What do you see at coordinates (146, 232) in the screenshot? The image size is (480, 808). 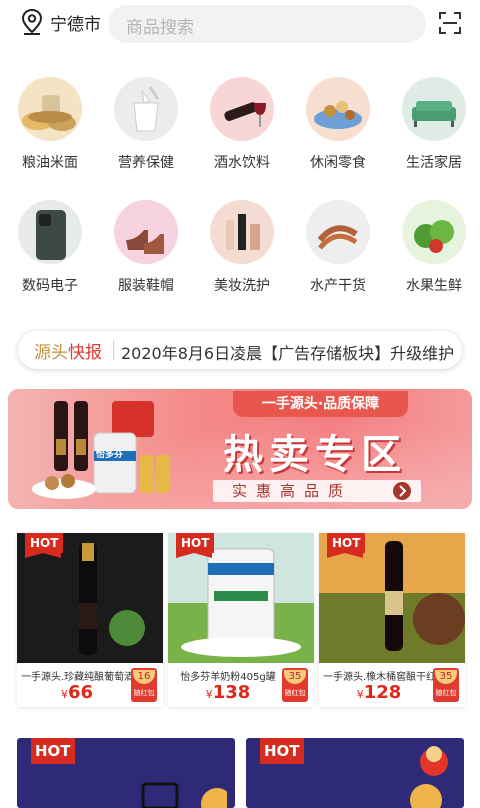 I see `shoe-icon` at bounding box center [146, 232].